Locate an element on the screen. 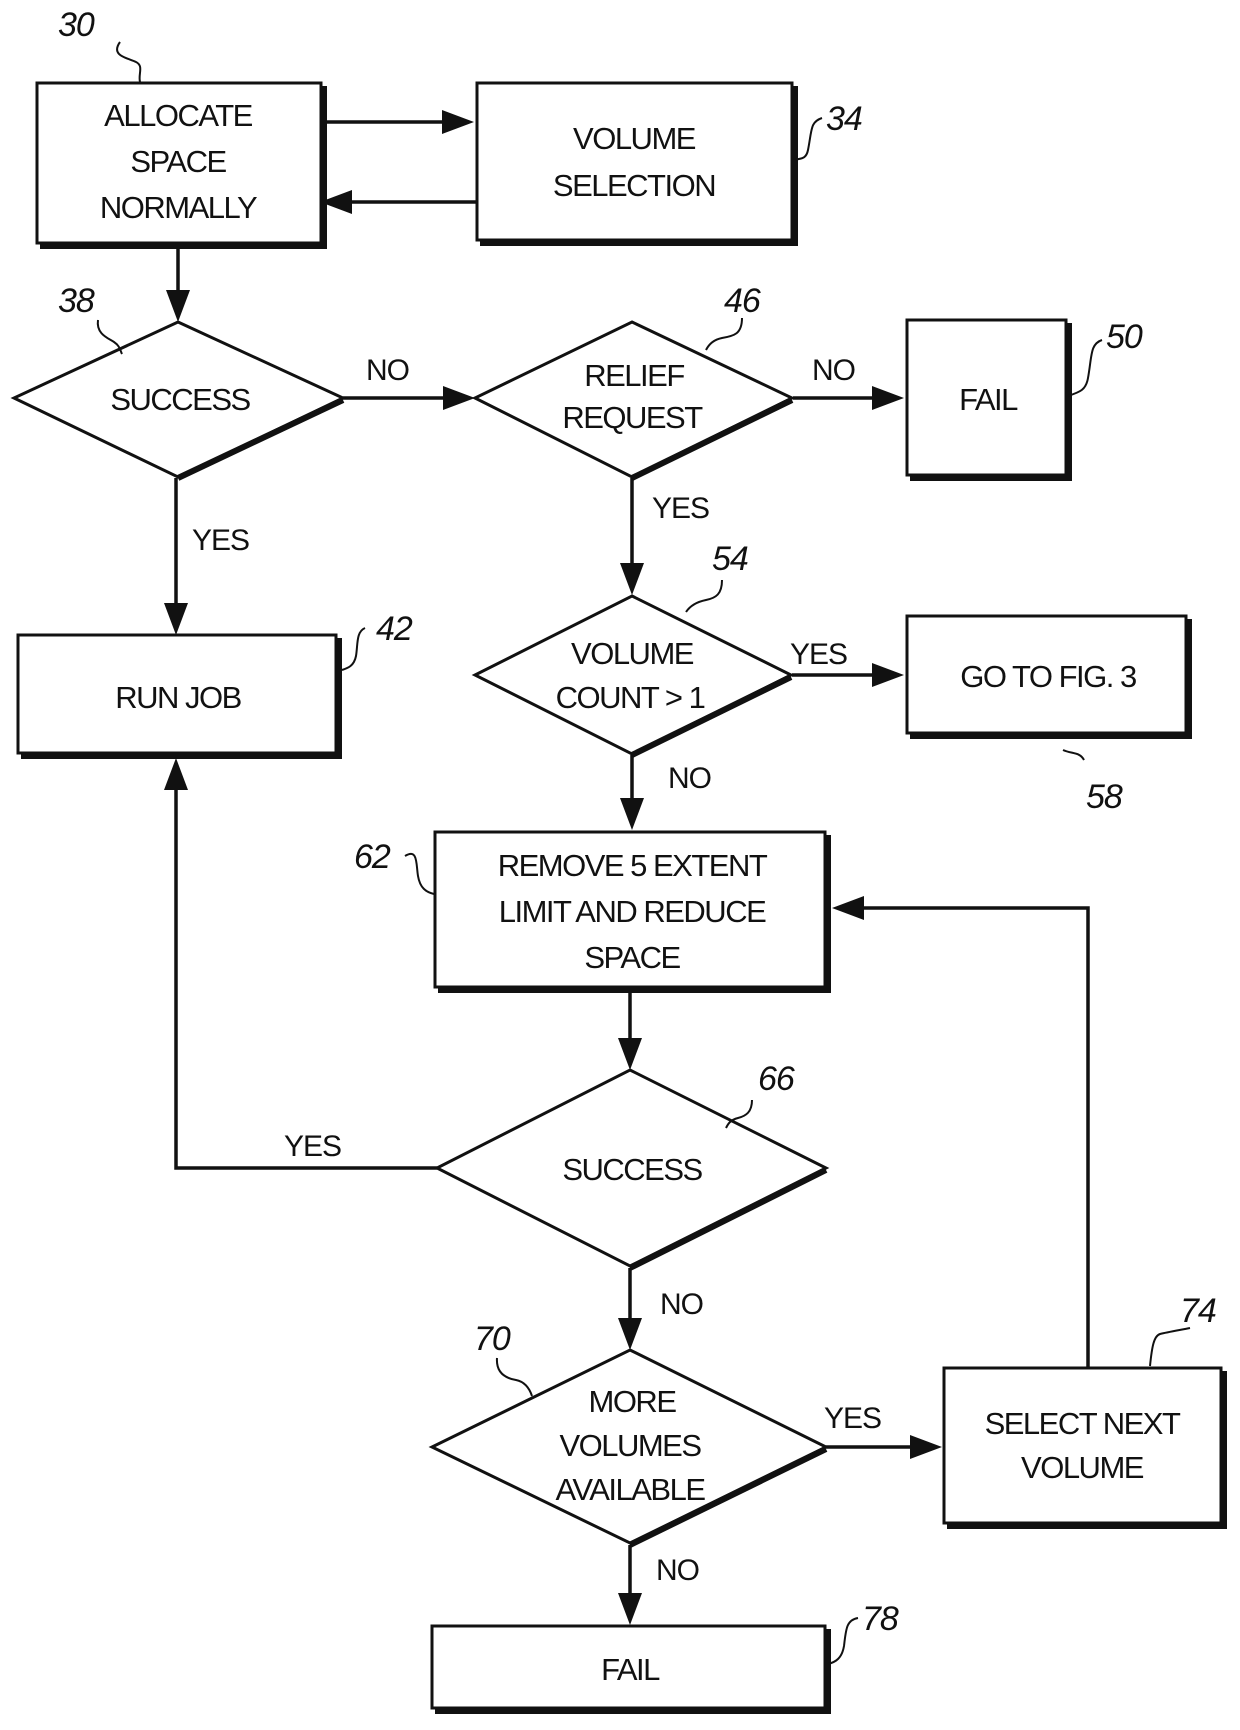  remove-label-line-1: REMOVE 5 EXTENT is located at coordinates (633, 865).